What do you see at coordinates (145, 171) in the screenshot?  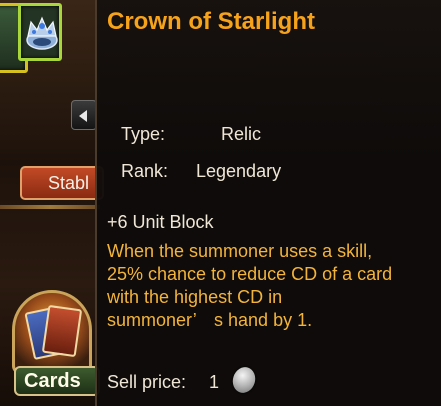 I see `rank-label: Rank:` at bounding box center [145, 171].